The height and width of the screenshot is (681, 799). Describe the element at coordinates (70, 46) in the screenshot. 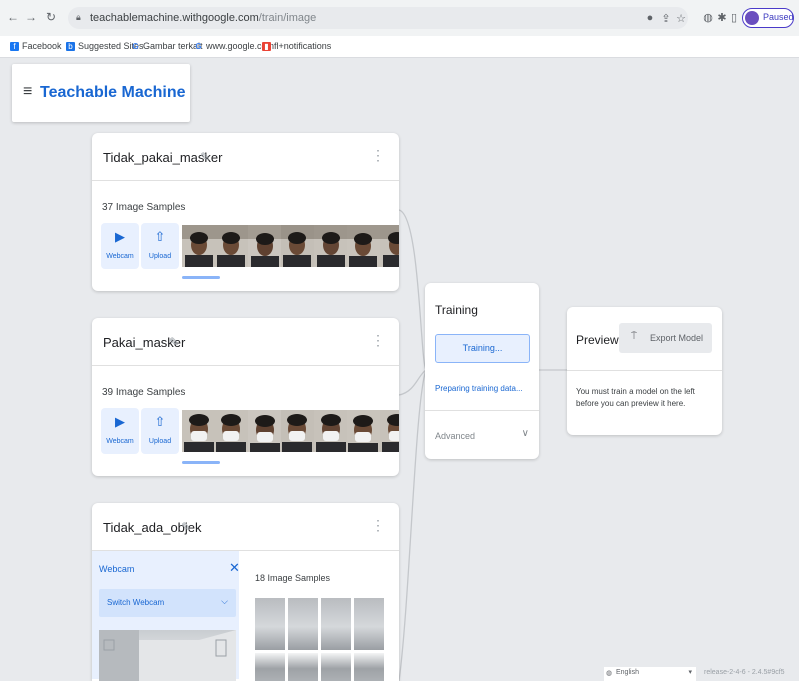

I see `suggested-sites-icon: b` at that location.